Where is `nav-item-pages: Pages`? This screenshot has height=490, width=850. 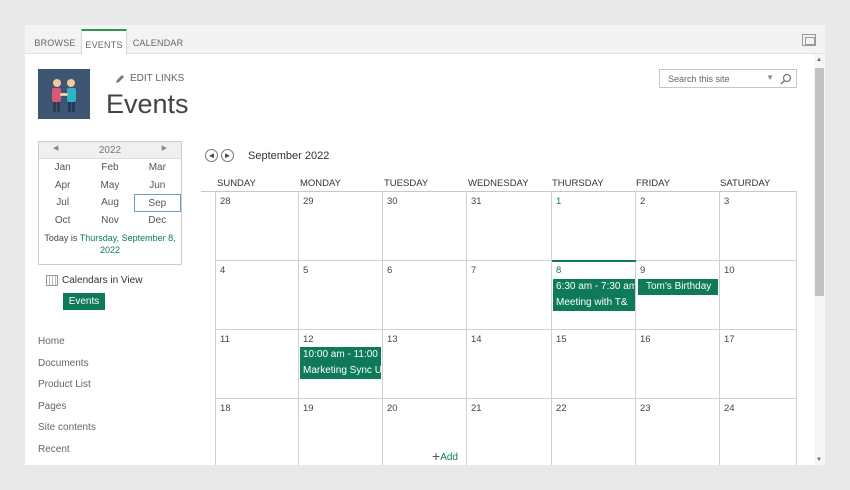
nav-item-pages: Pages is located at coordinates (67, 411).